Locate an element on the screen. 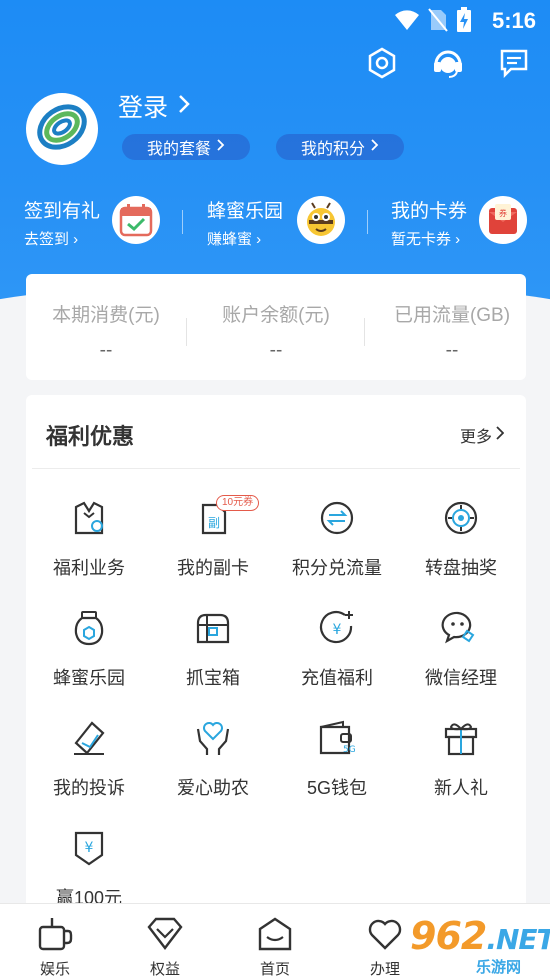  bee-icon is located at coordinates (321, 220).